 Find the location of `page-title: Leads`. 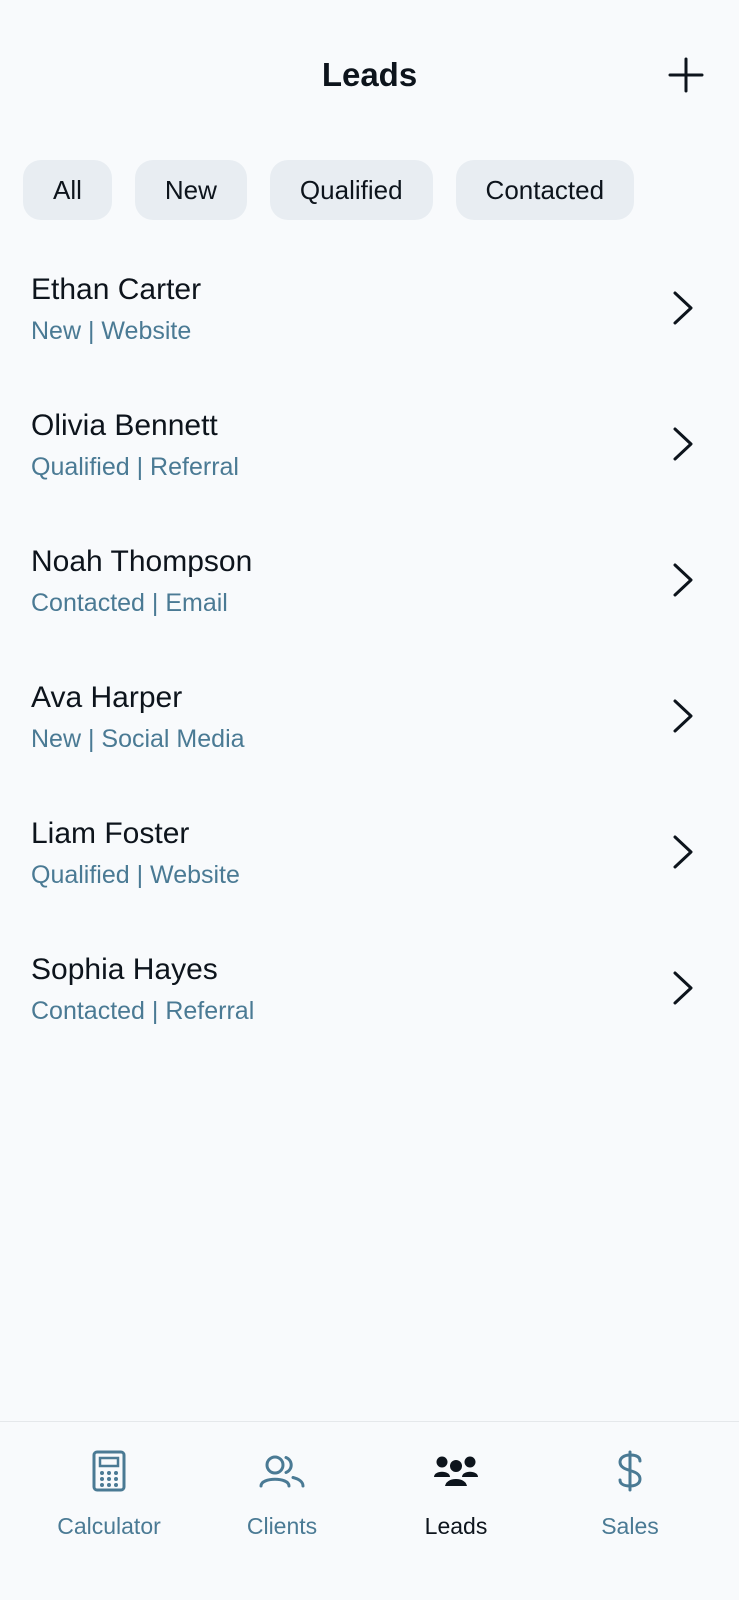

page-title: Leads is located at coordinates (369, 74).